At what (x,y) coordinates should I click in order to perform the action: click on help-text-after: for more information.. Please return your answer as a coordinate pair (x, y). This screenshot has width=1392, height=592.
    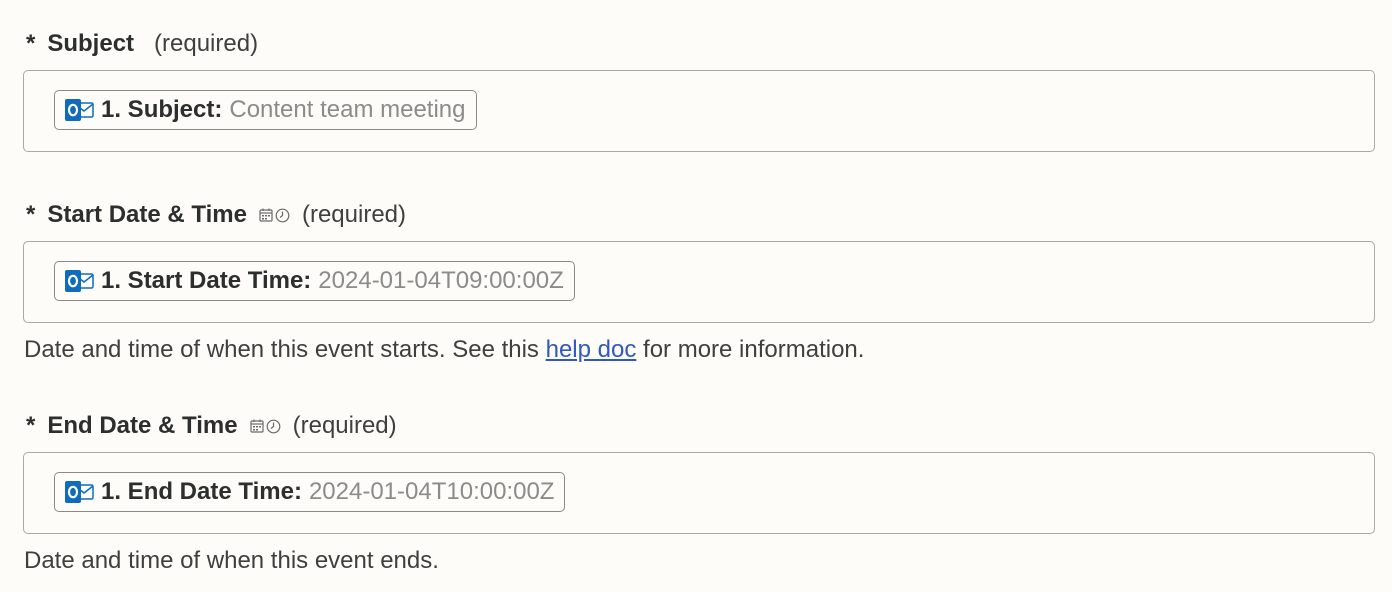
    Looking at the image, I should click on (750, 349).